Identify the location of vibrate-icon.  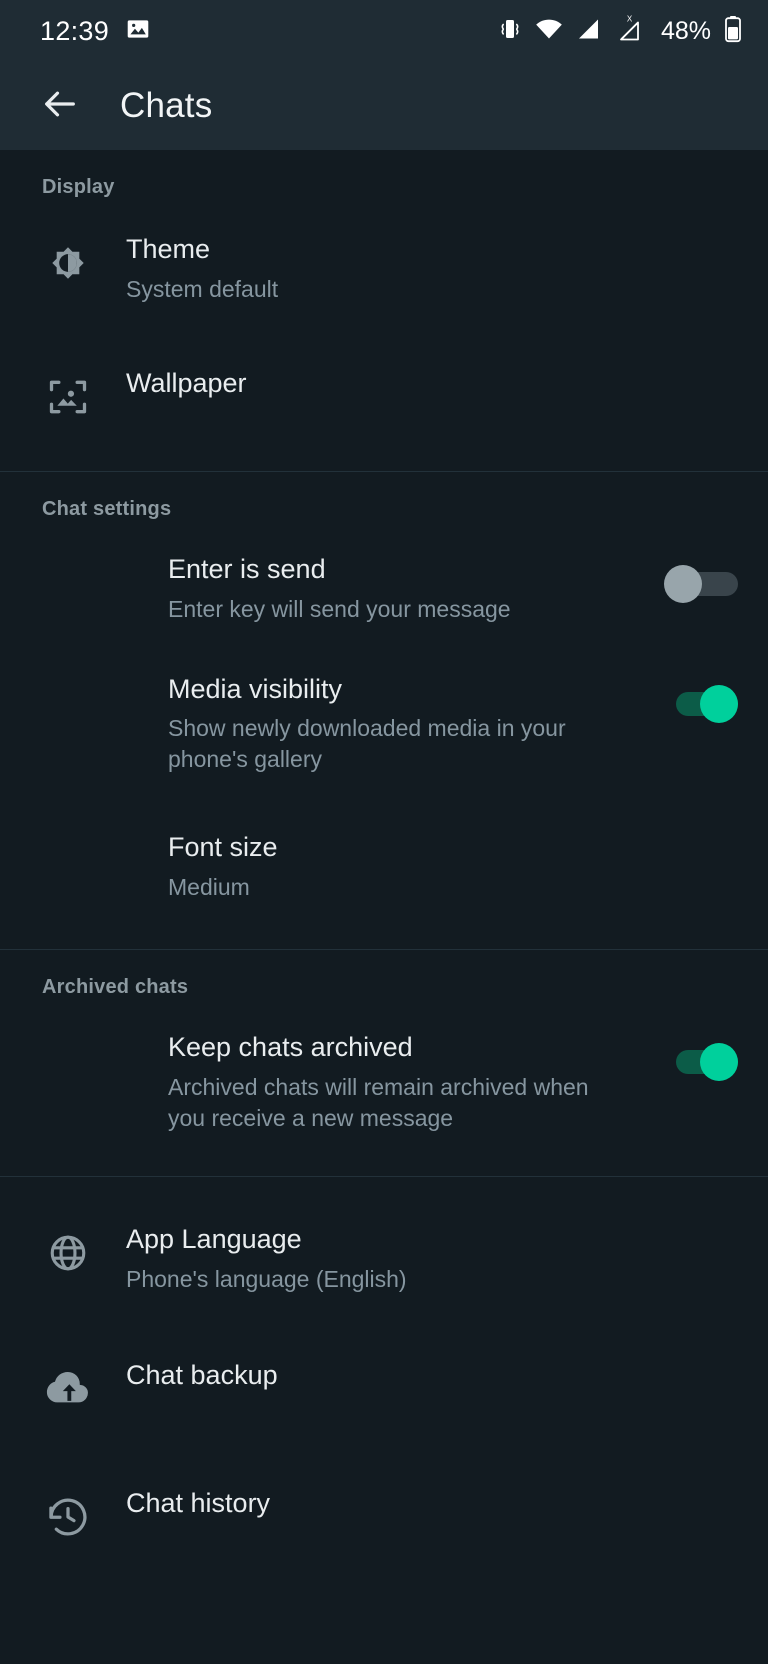
(510, 31).